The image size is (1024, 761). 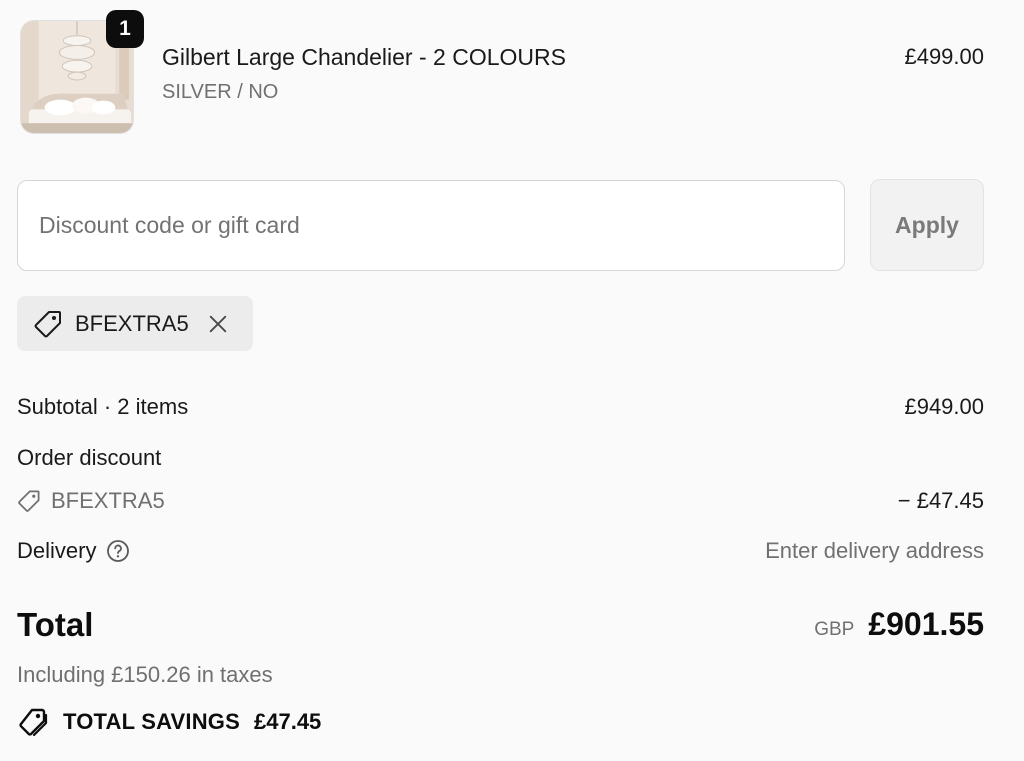 I want to click on delivery-row: Delivery, so click(x=73, y=551).